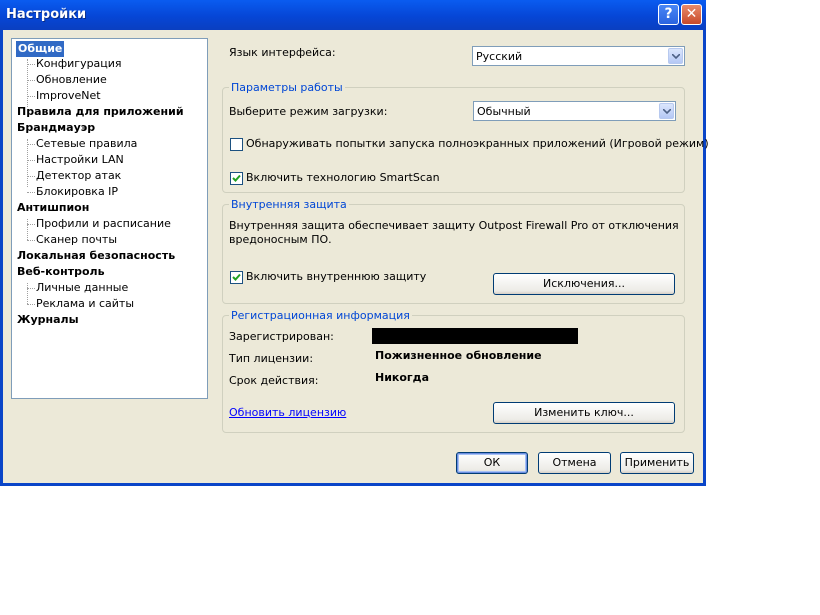 This screenshot has height=615, width=820. Describe the element at coordinates (68, 96) in the screenshot. I see `tree-item-improvenet: ImproveNet` at that location.